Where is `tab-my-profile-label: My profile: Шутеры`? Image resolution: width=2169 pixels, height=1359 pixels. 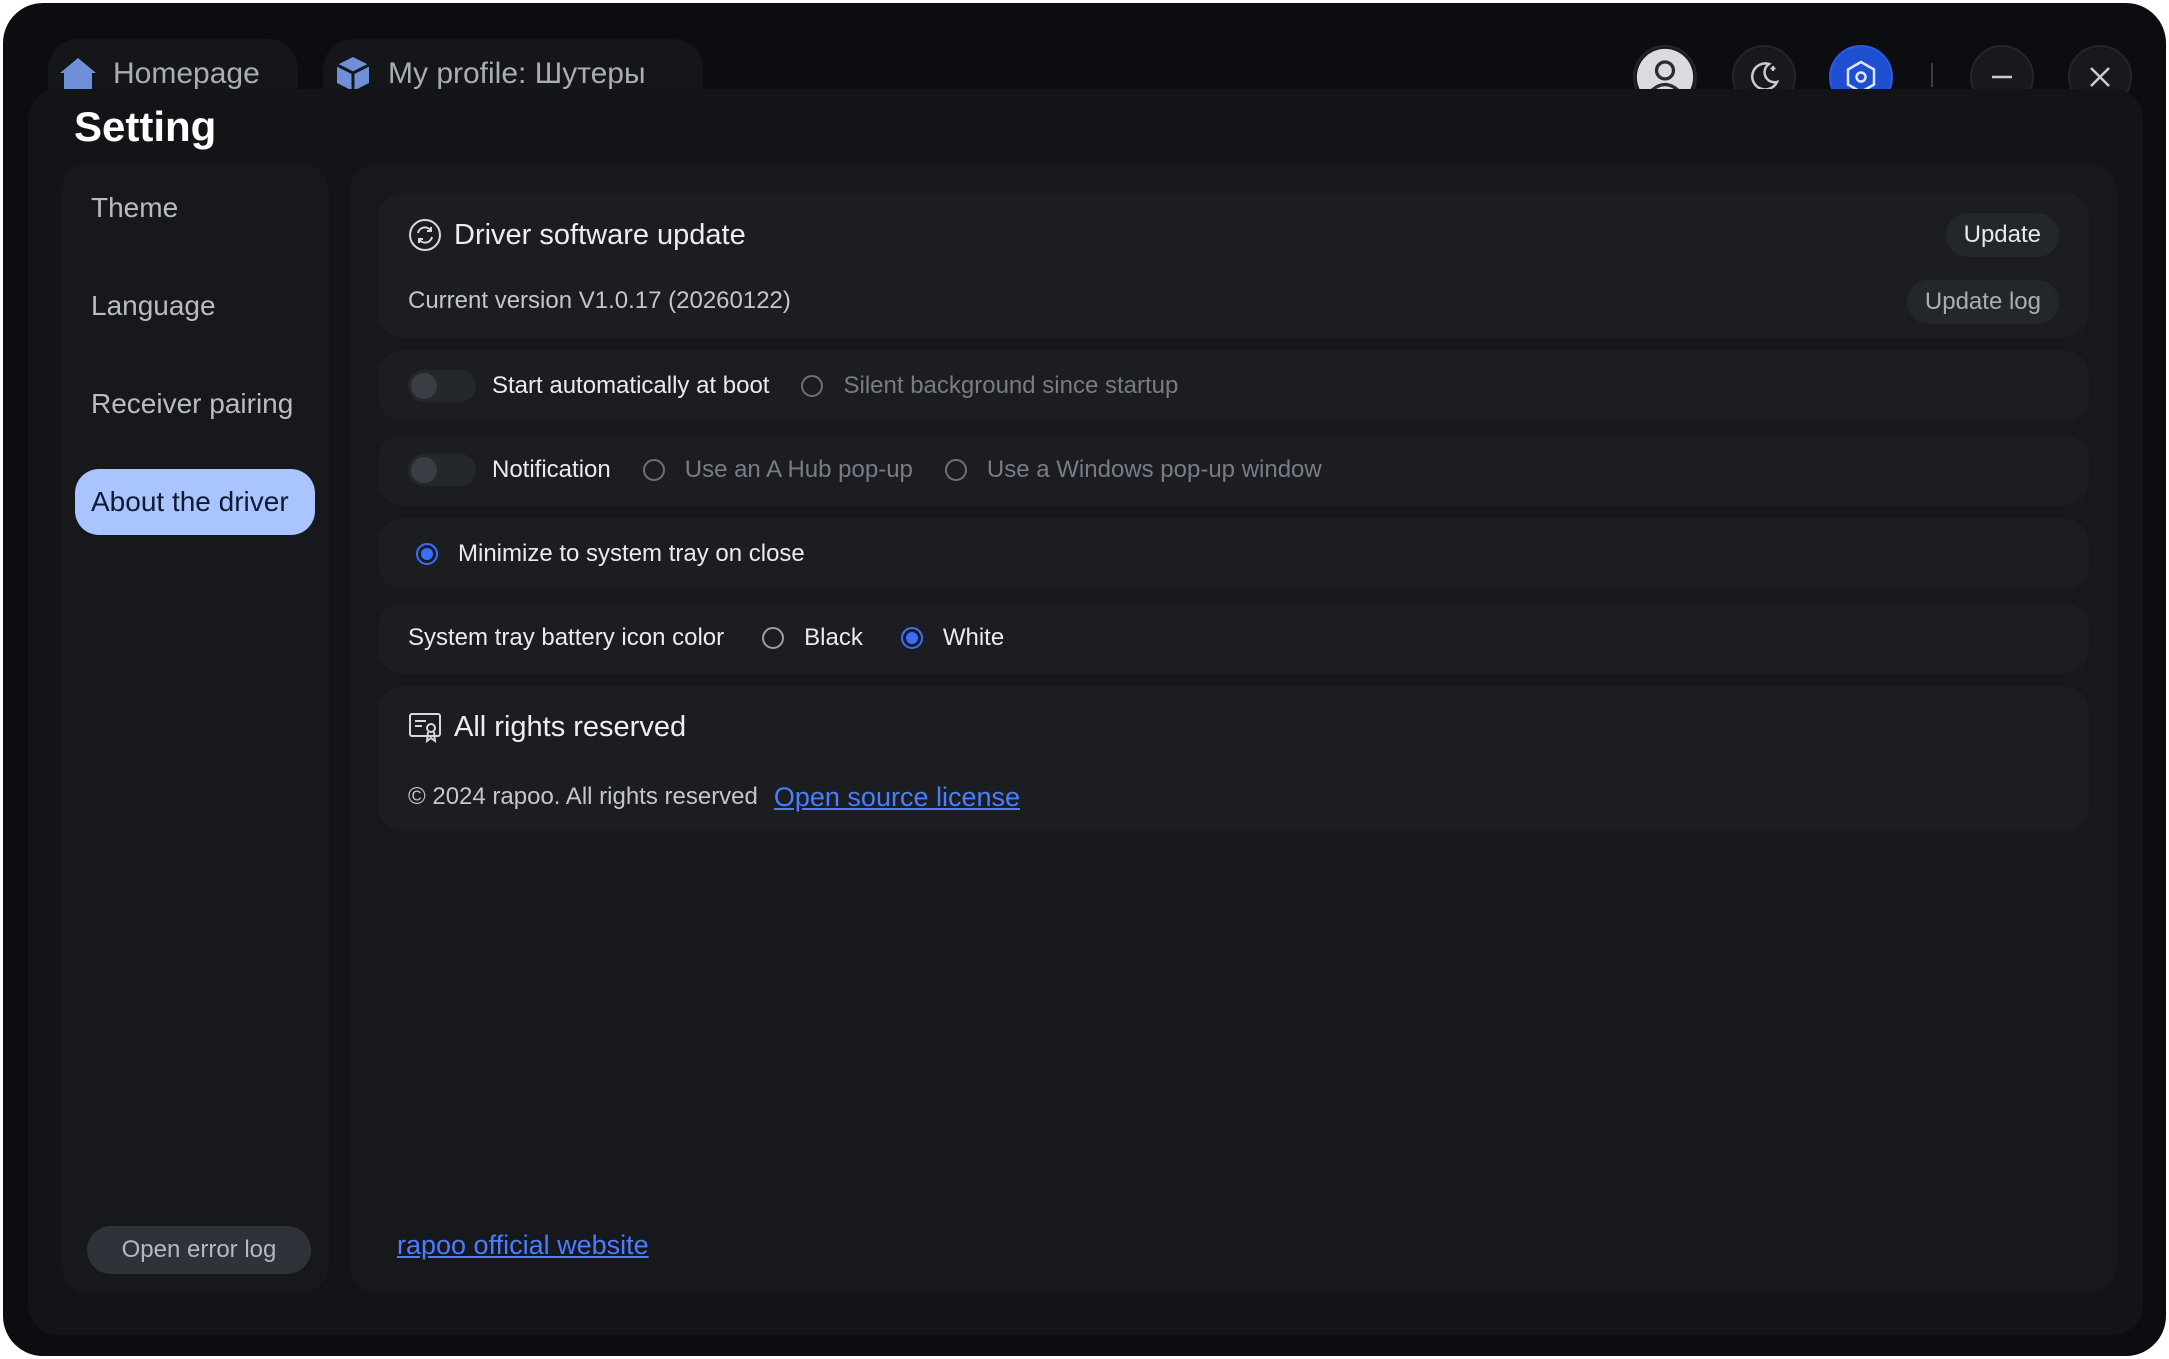
tab-my-profile-label: My profile: Шутеры is located at coordinates (517, 73).